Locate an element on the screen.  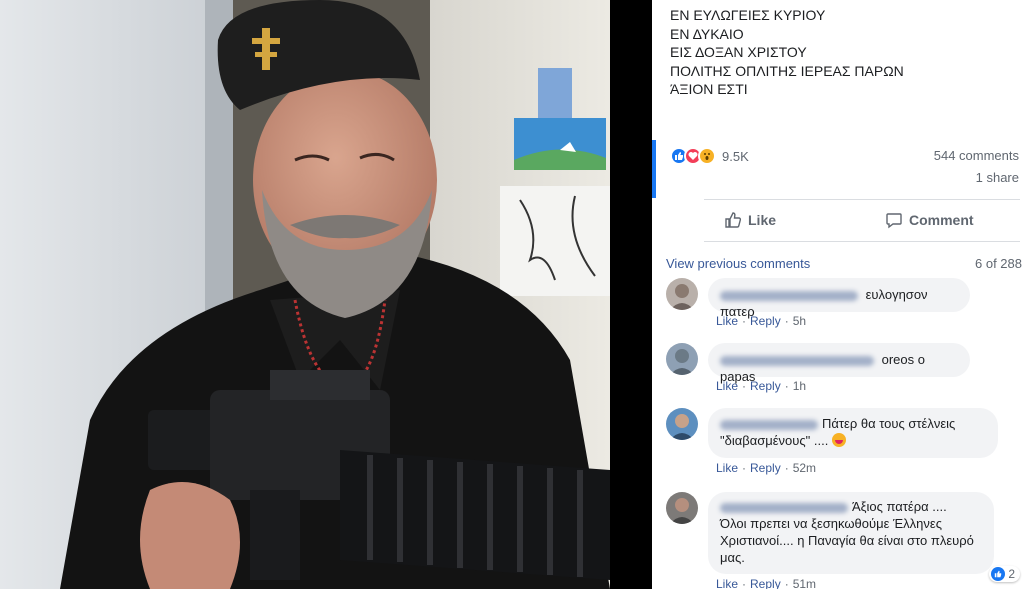
grinning-tongue-emoji-icon is located at coordinates (838, 440).